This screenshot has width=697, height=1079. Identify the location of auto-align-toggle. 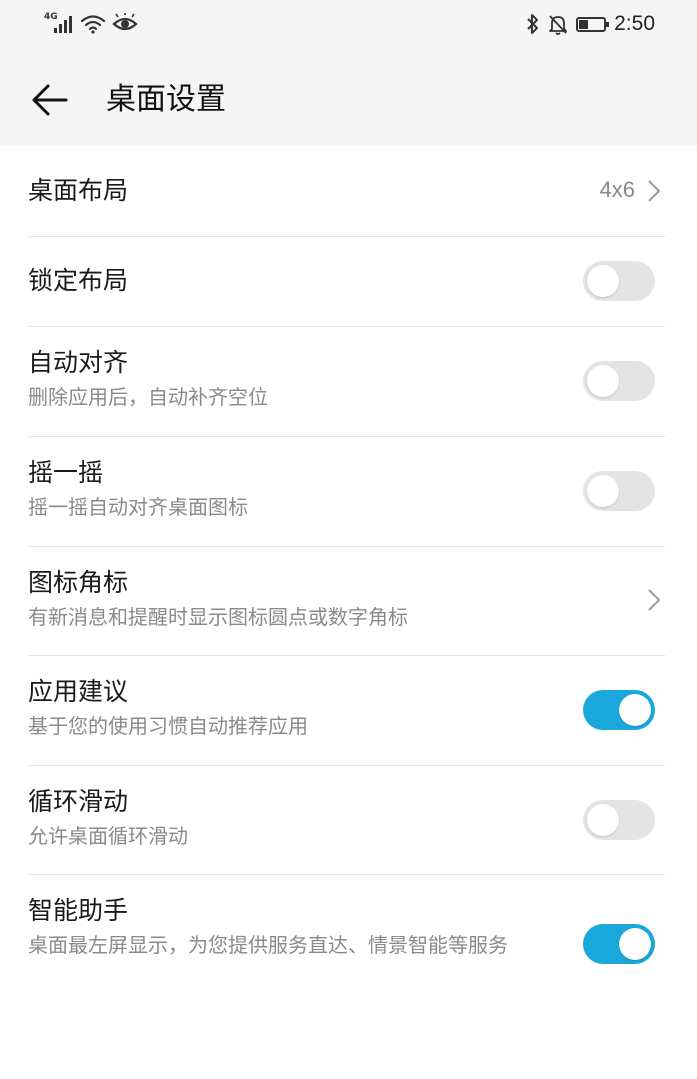
(619, 381).